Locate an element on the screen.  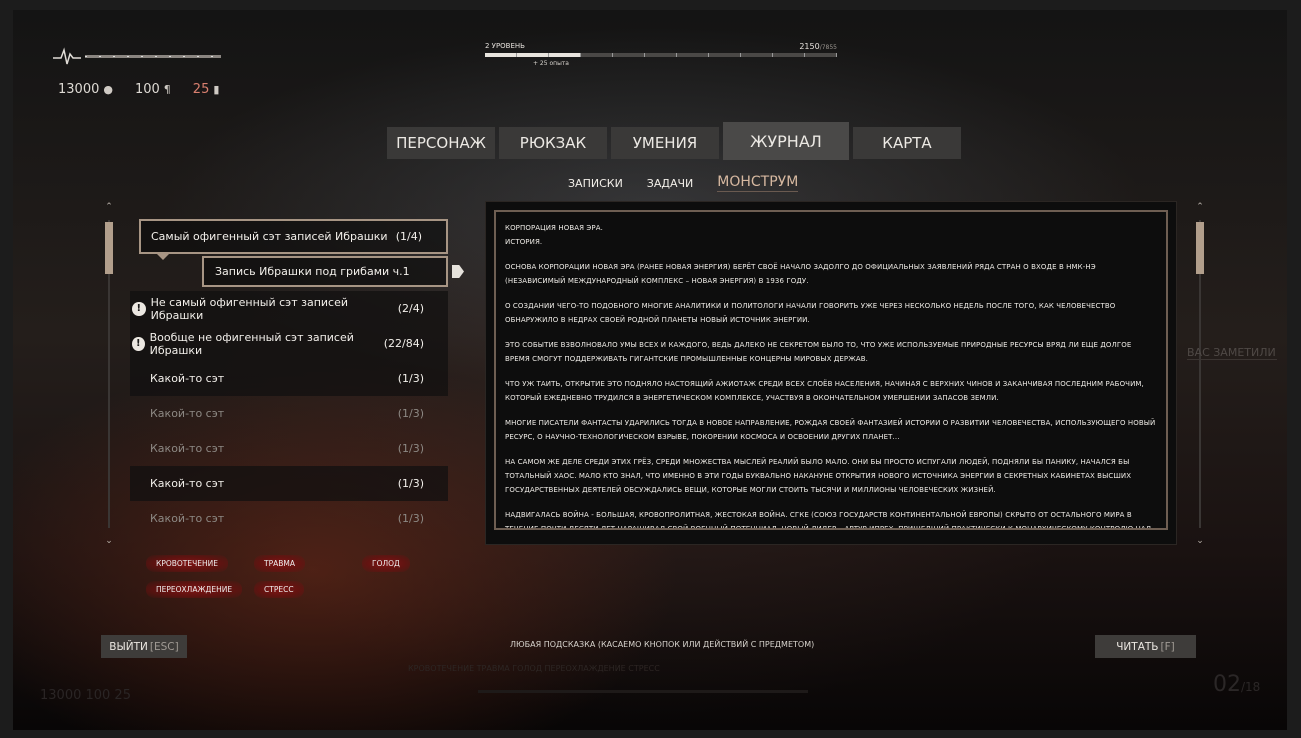
background-notice: ВАС ЗАМЕТИЛИ is located at coordinates (1232, 353).